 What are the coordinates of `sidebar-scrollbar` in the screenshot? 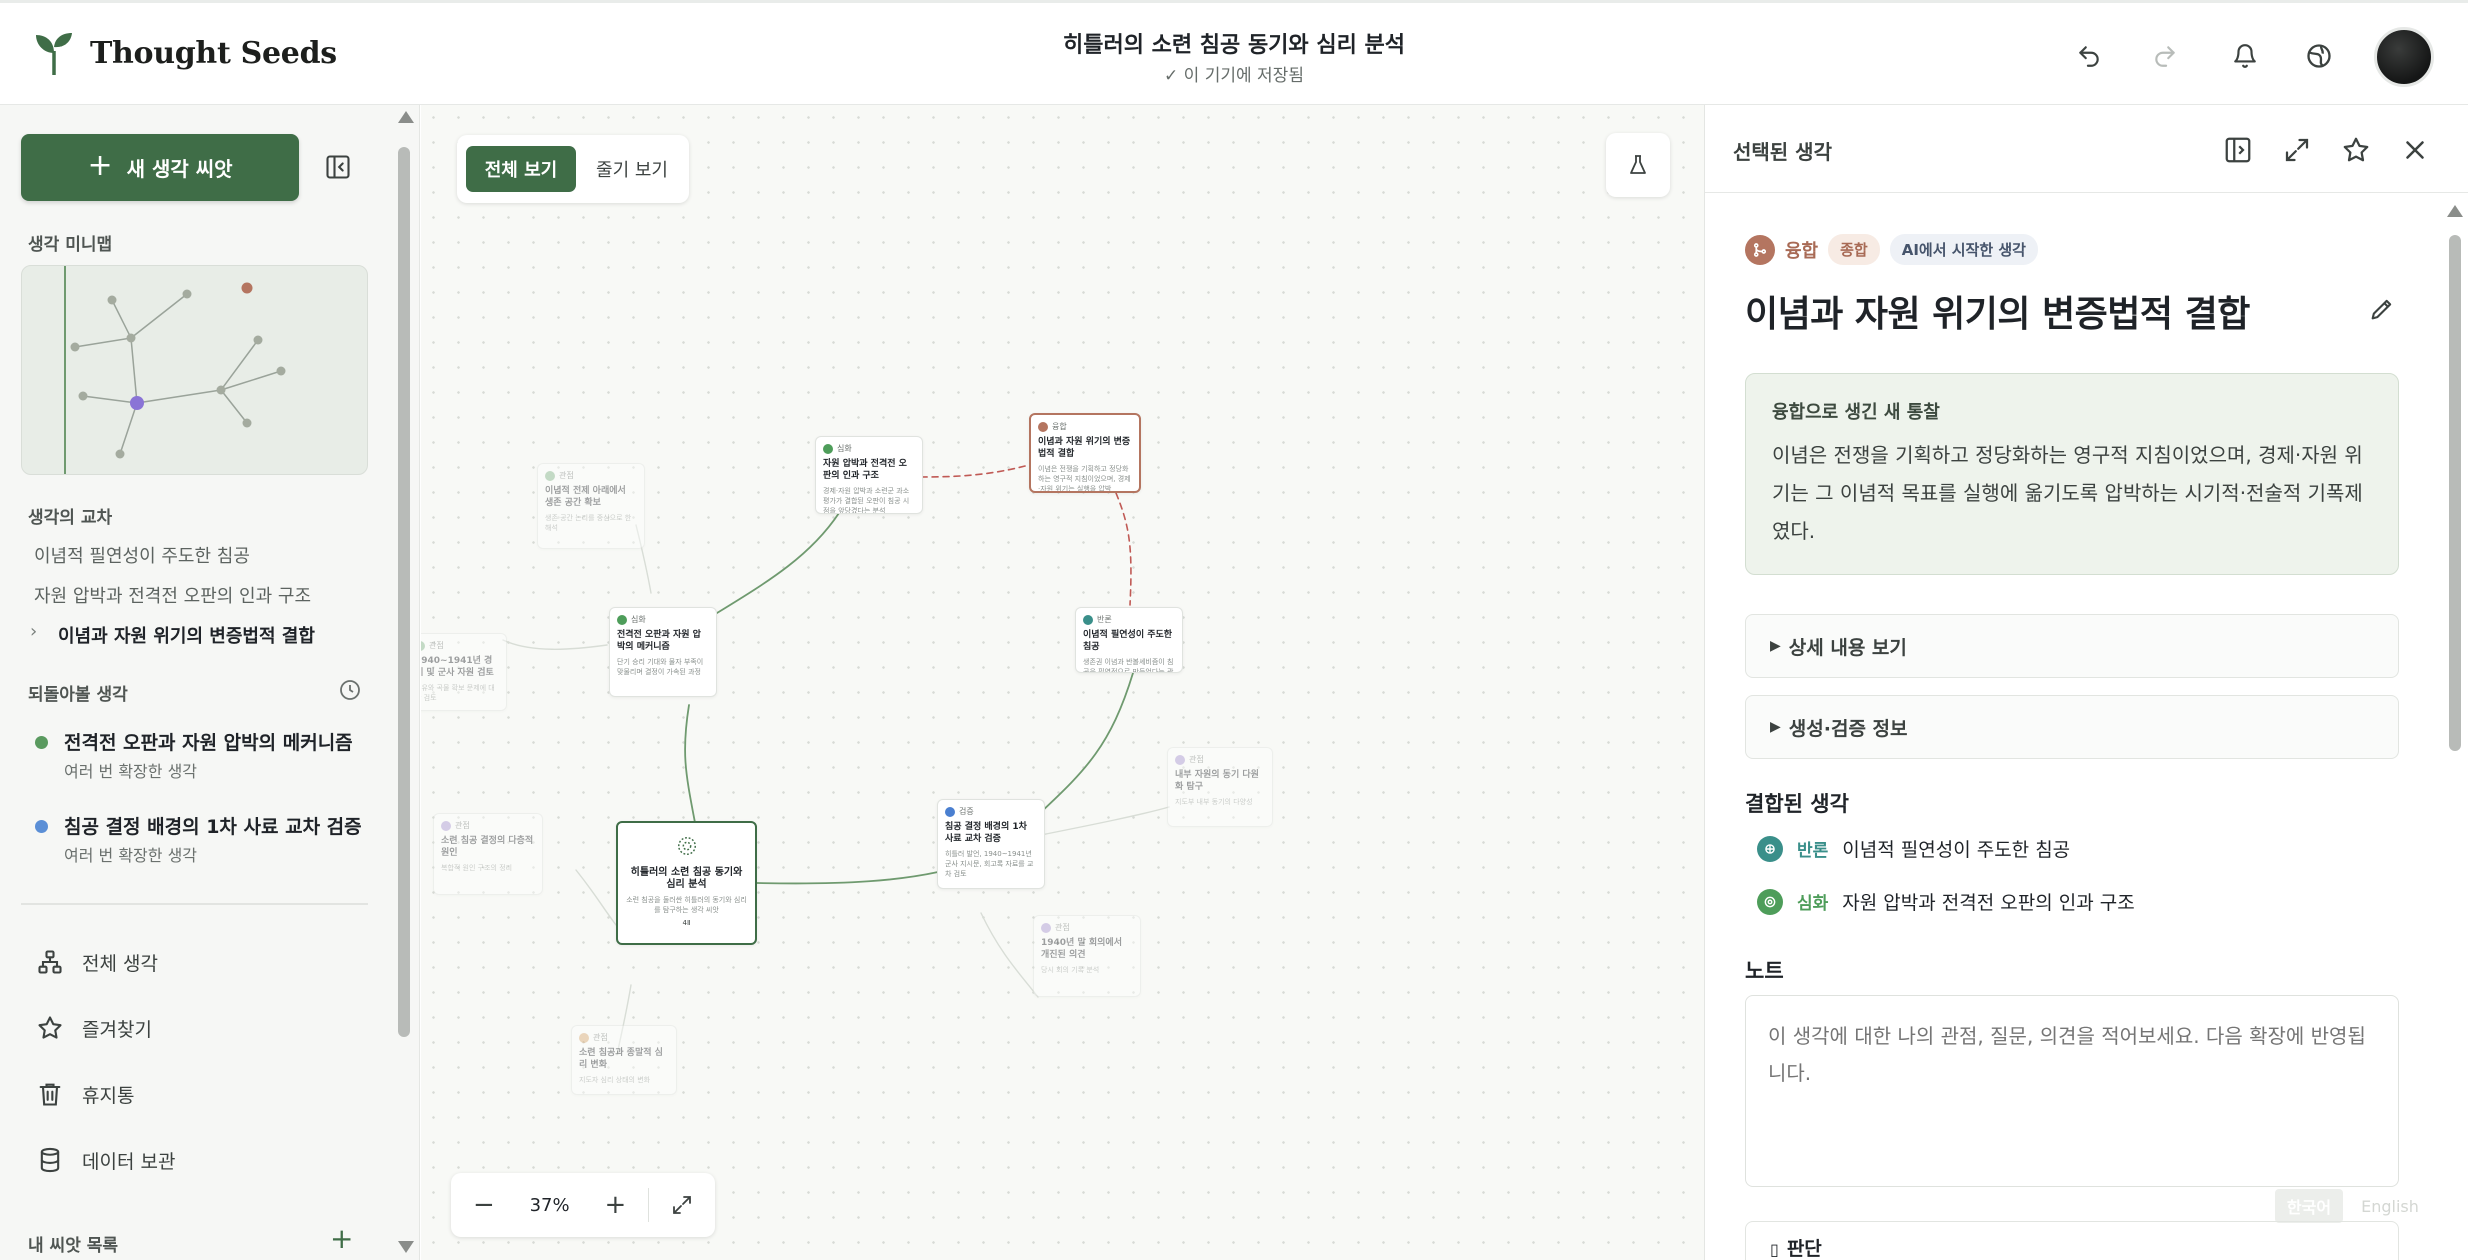 It's located at (403, 597).